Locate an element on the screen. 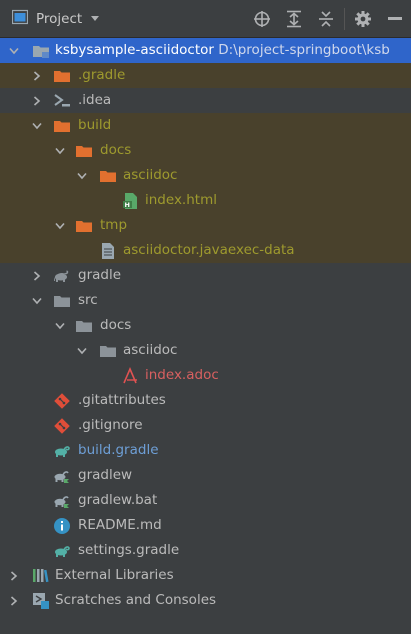  hide-icon is located at coordinates (395, 19).